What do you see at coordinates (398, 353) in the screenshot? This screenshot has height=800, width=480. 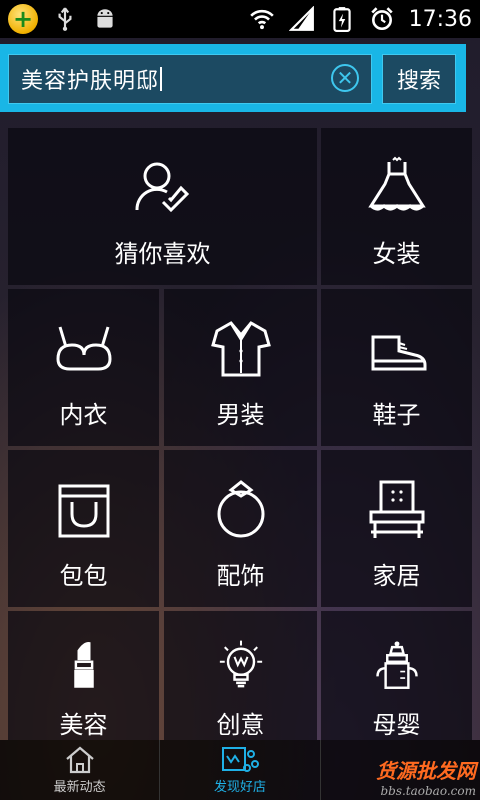 I see `shoe-icon` at bounding box center [398, 353].